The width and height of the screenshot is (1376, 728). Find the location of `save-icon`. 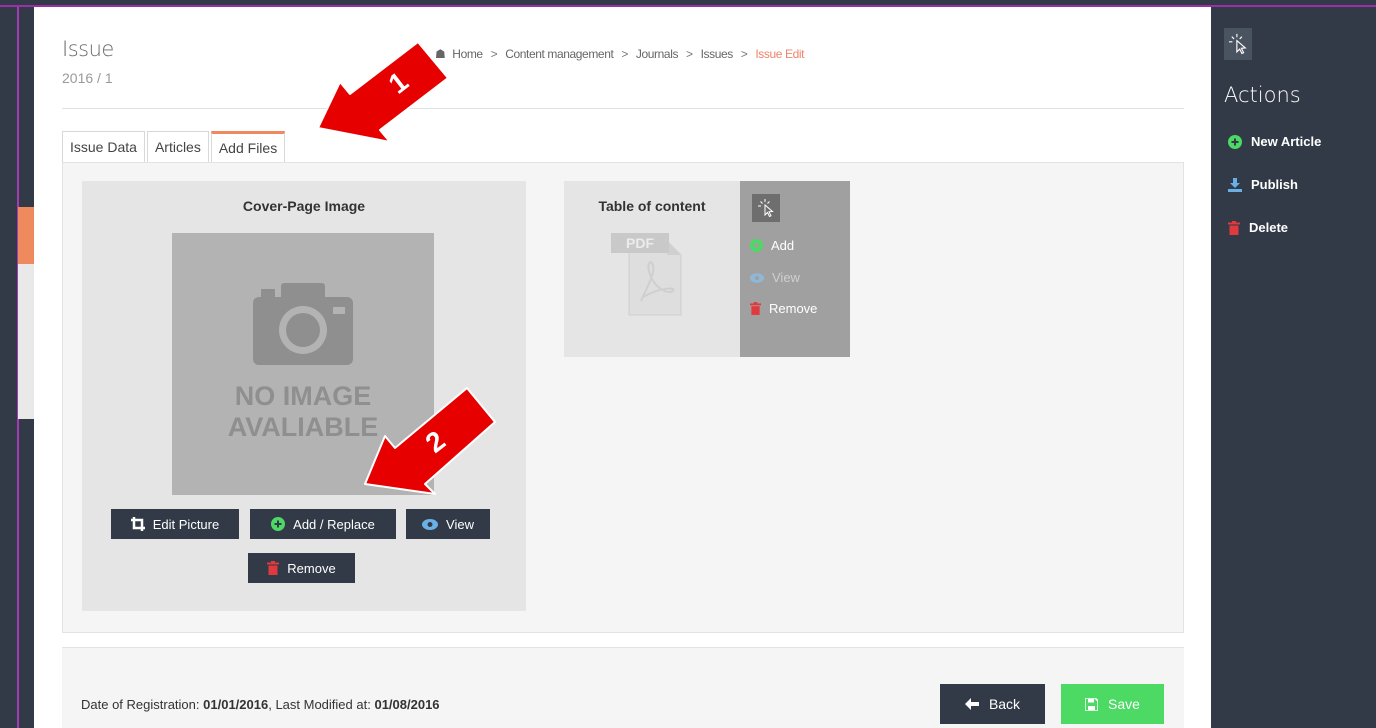

save-icon is located at coordinates (1092, 704).